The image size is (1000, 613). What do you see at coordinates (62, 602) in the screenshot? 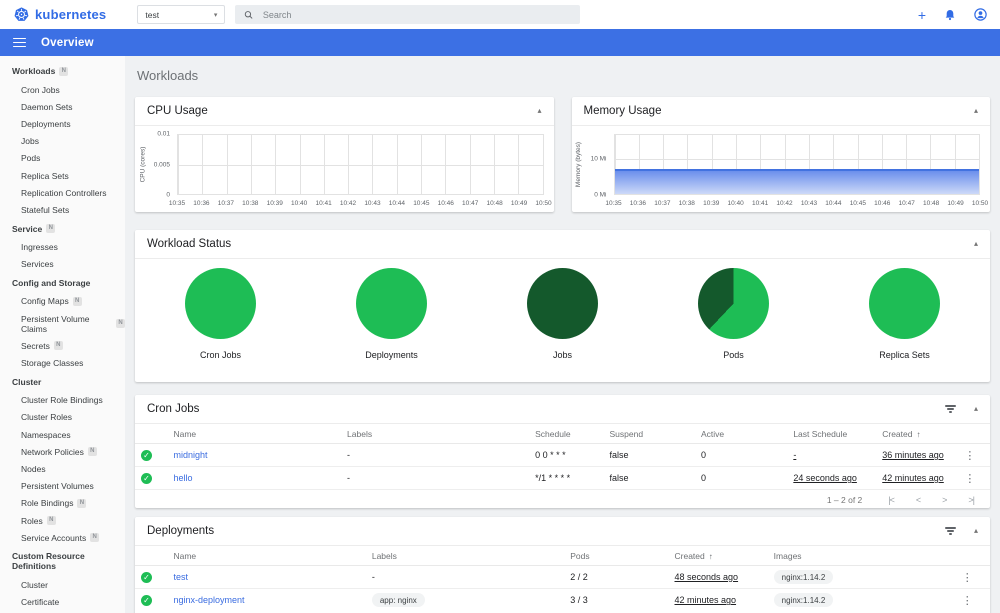
I see `sidebar-item-certificate: Certificate` at bounding box center [62, 602].